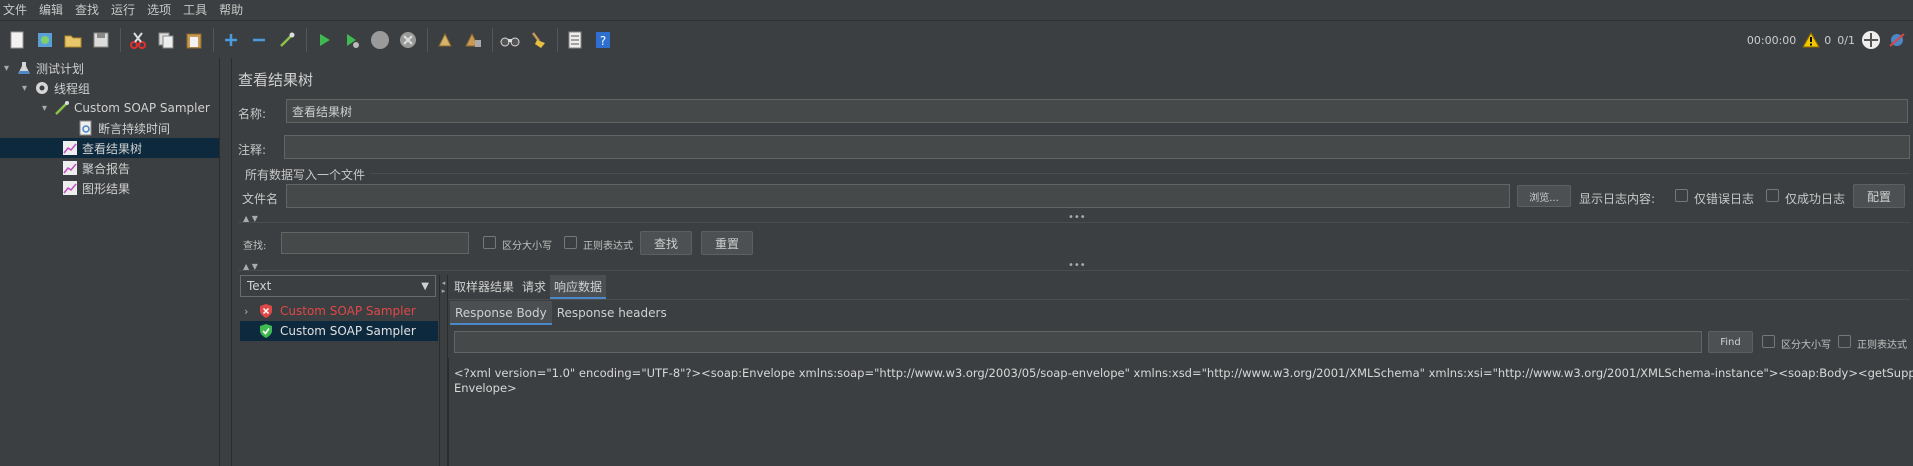 The image size is (1913, 466). Describe the element at coordinates (45, 40) in the screenshot. I see `templates-icon` at that location.